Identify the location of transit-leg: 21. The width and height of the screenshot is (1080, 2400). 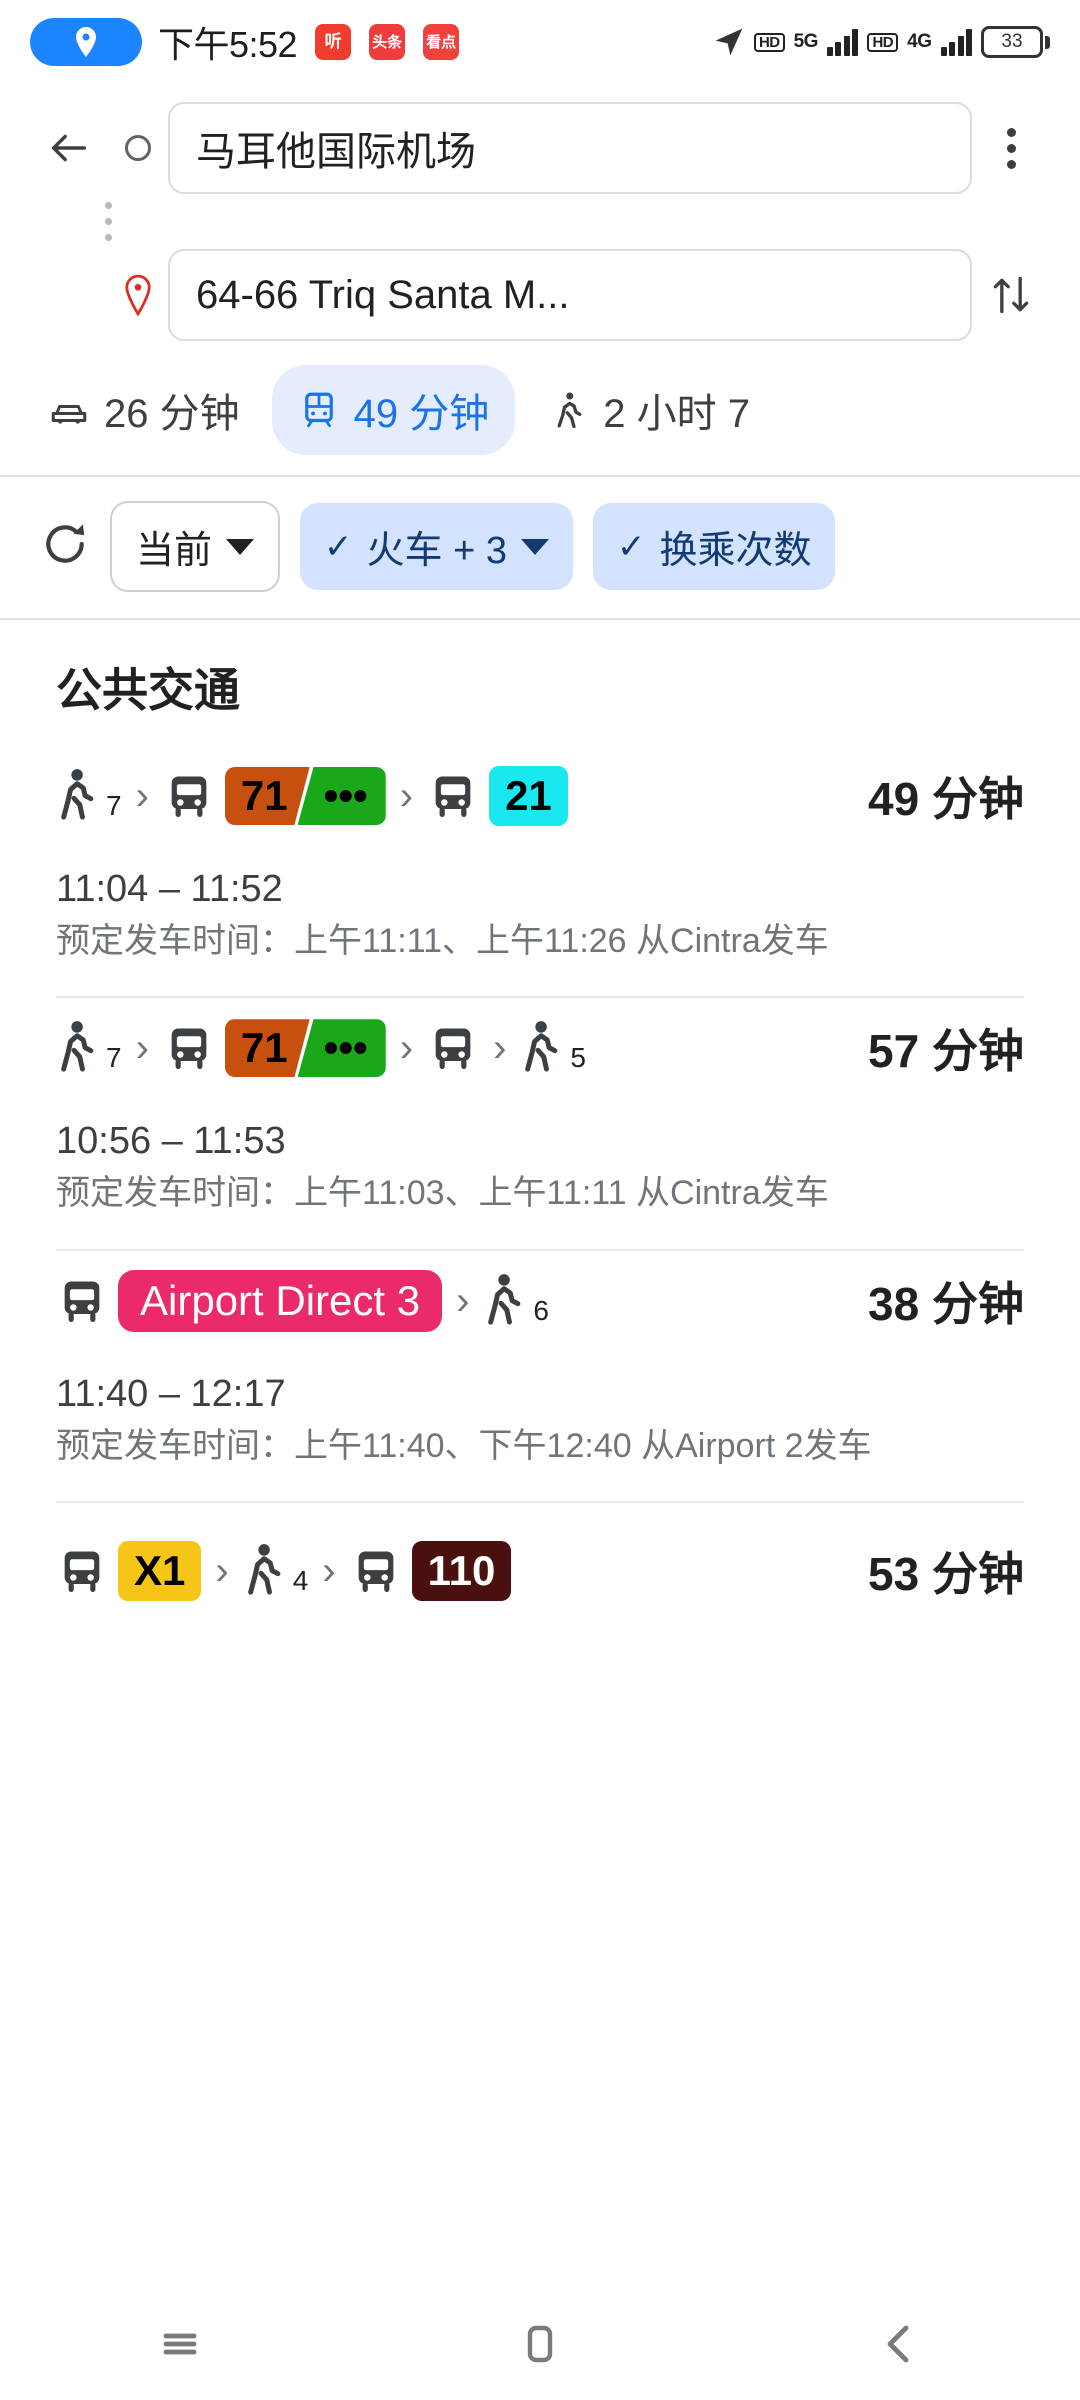
(497, 796).